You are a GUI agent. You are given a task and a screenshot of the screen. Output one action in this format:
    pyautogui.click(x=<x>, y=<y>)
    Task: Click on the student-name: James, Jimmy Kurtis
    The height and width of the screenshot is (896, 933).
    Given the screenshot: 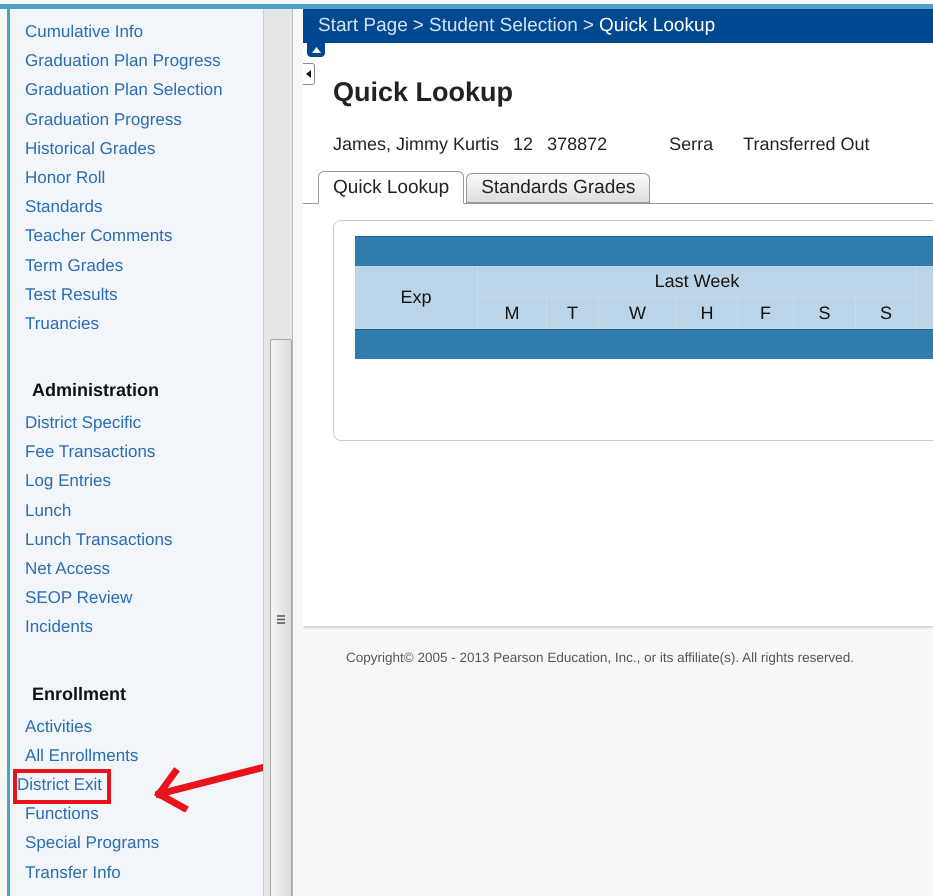 What is the action you would take?
    pyautogui.click(x=416, y=144)
    